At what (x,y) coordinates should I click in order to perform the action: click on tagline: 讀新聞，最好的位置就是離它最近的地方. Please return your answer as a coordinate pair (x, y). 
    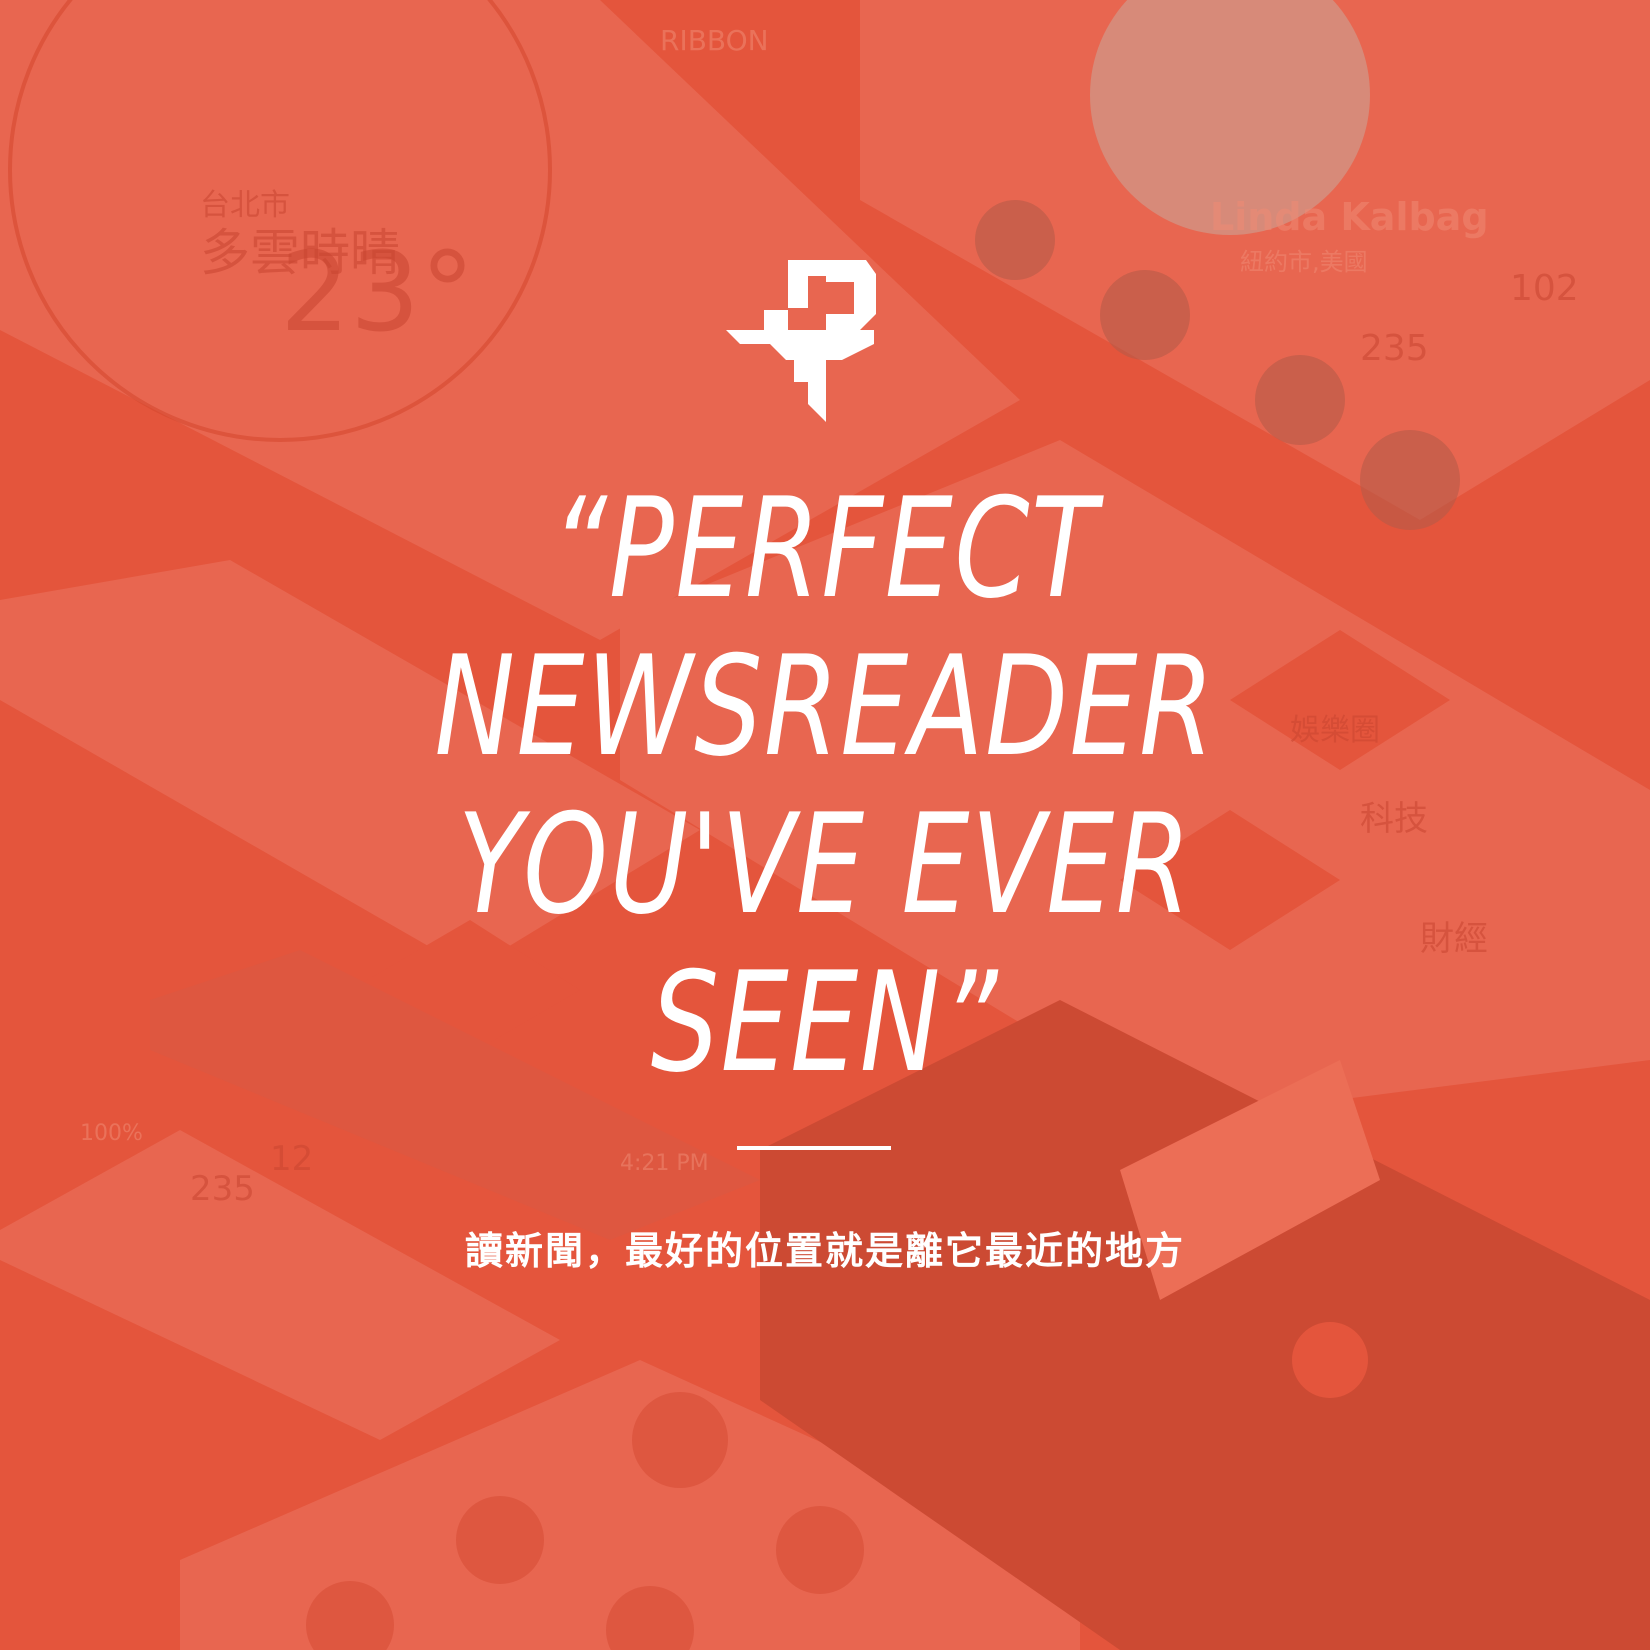
    Looking at the image, I should click on (824, 1250).